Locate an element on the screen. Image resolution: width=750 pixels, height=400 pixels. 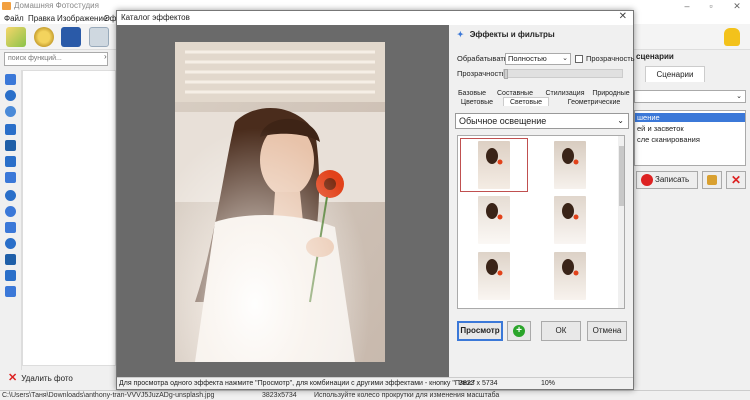
crop-tool-icon is located at coordinates (10, 291).